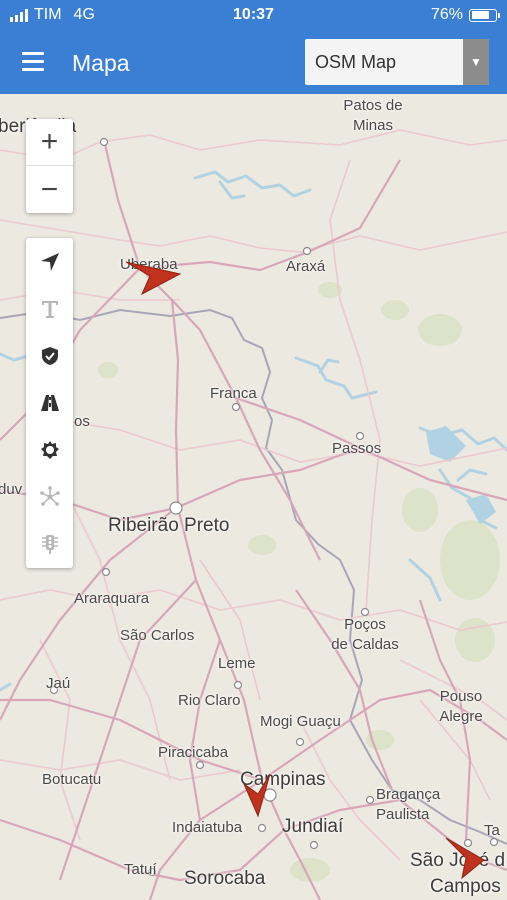 This screenshot has width=507, height=900. I want to click on place-label: Sorocaba, so click(225, 878).